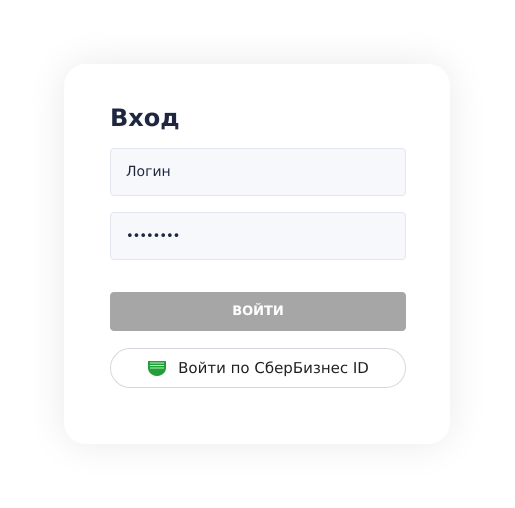  What do you see at coordinates (258, 236) in the screenshot?
I see `password-field: ••••••••` at bounding box center [258, 236].